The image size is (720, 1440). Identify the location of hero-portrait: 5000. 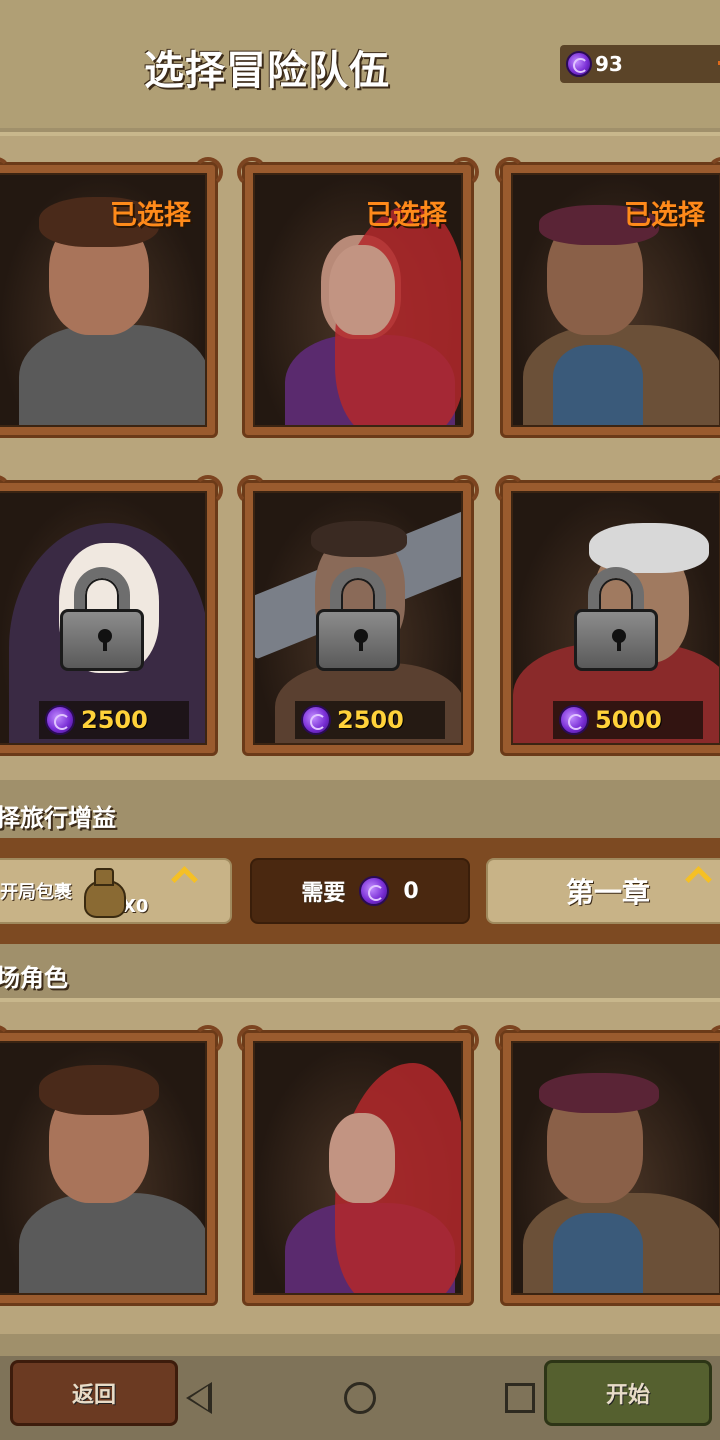
(615, 618).